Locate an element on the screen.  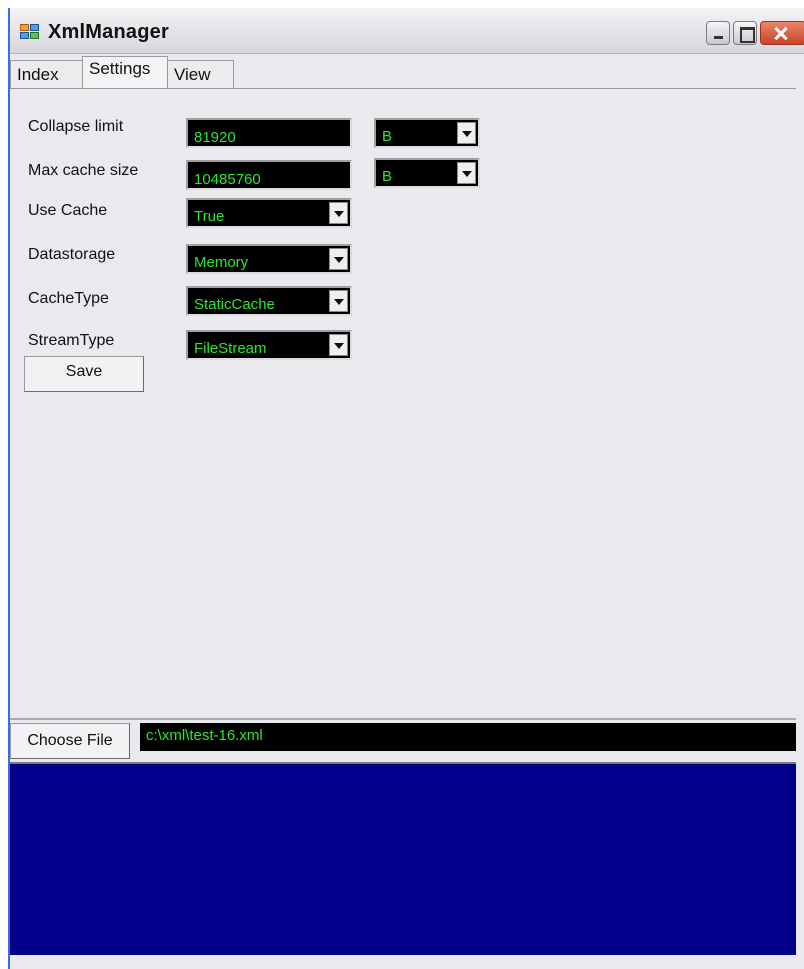
tab-settings: Settings is located at coordinates (125, 72).